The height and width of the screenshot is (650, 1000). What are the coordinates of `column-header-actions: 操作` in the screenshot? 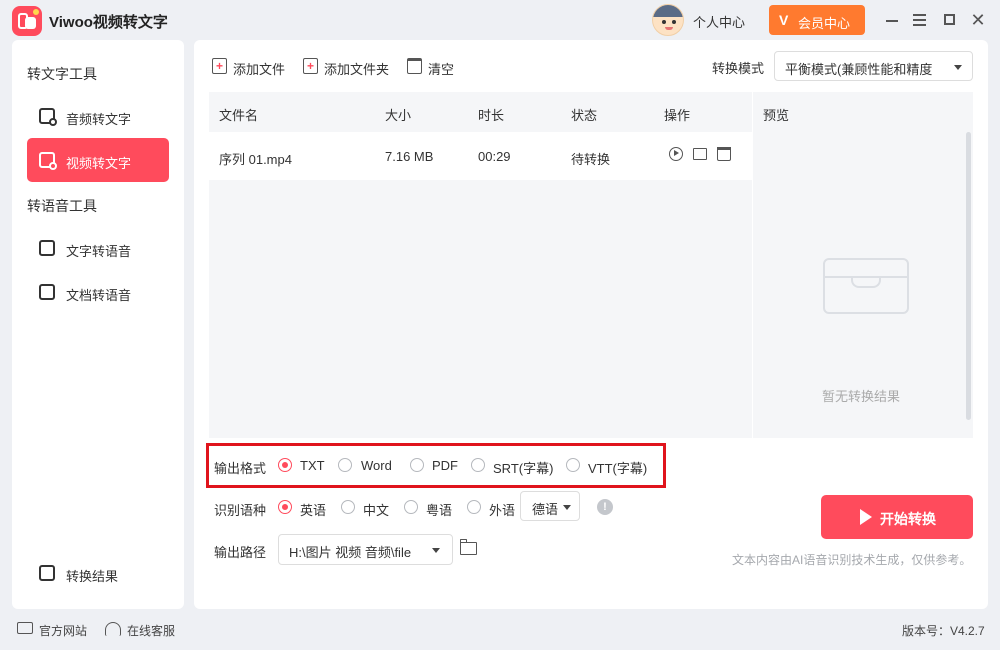 It's located at (677, 115).